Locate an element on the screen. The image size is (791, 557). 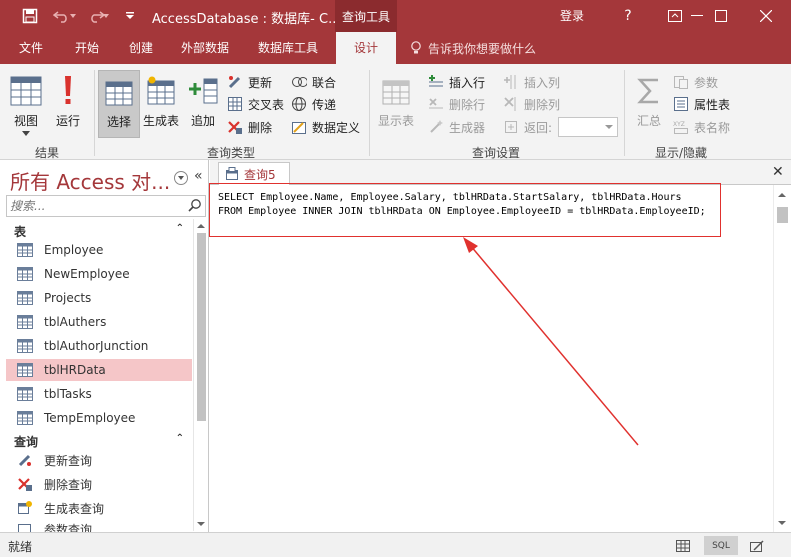
select-query-button: 选择 is located at coordinates (119, 104).